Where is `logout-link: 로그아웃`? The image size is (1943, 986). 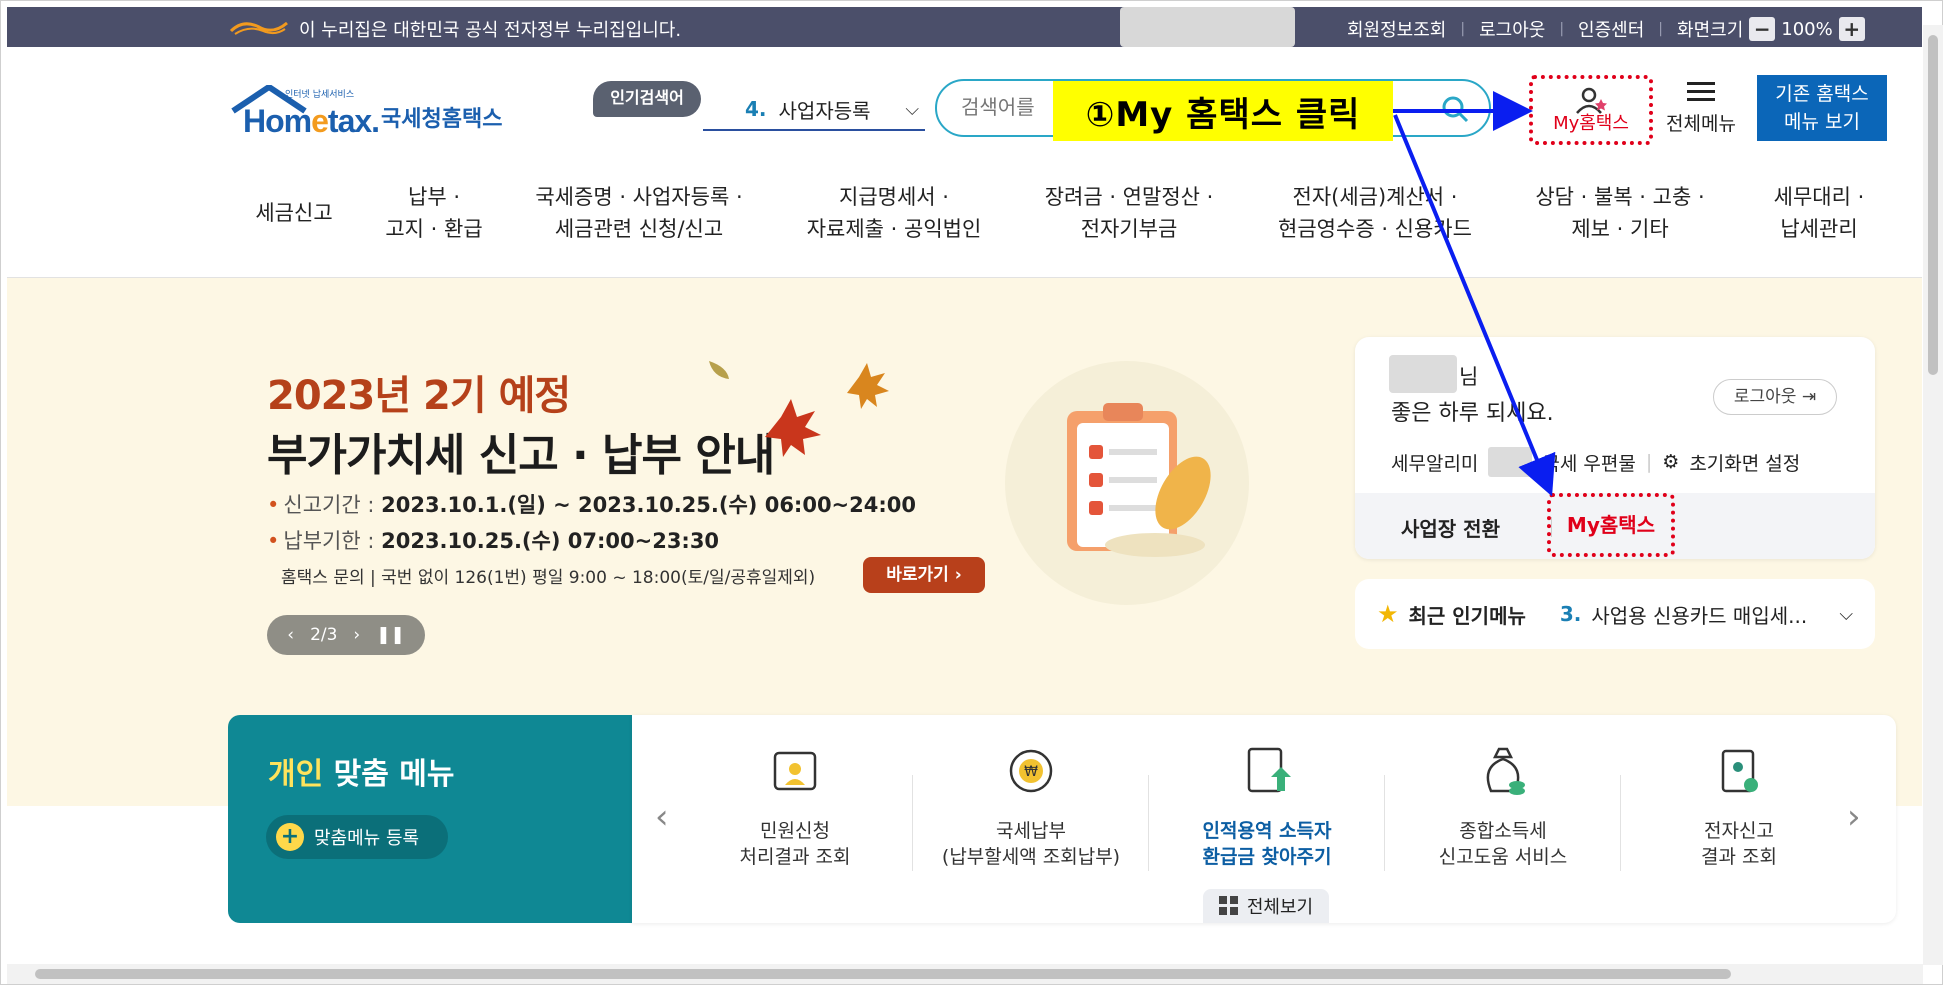
logout-link: 로그아웃 is located at coordinates (1512, 29).